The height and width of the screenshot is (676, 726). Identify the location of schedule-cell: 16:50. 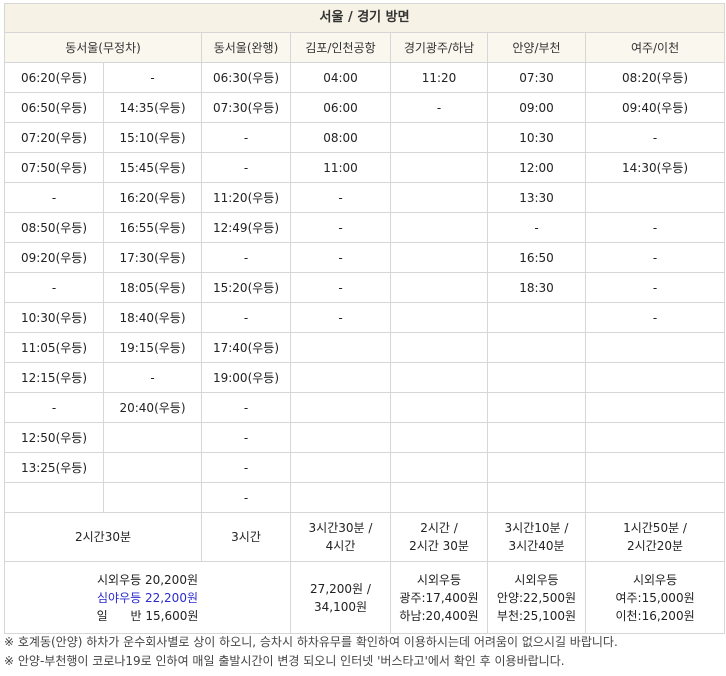
(536, 257).